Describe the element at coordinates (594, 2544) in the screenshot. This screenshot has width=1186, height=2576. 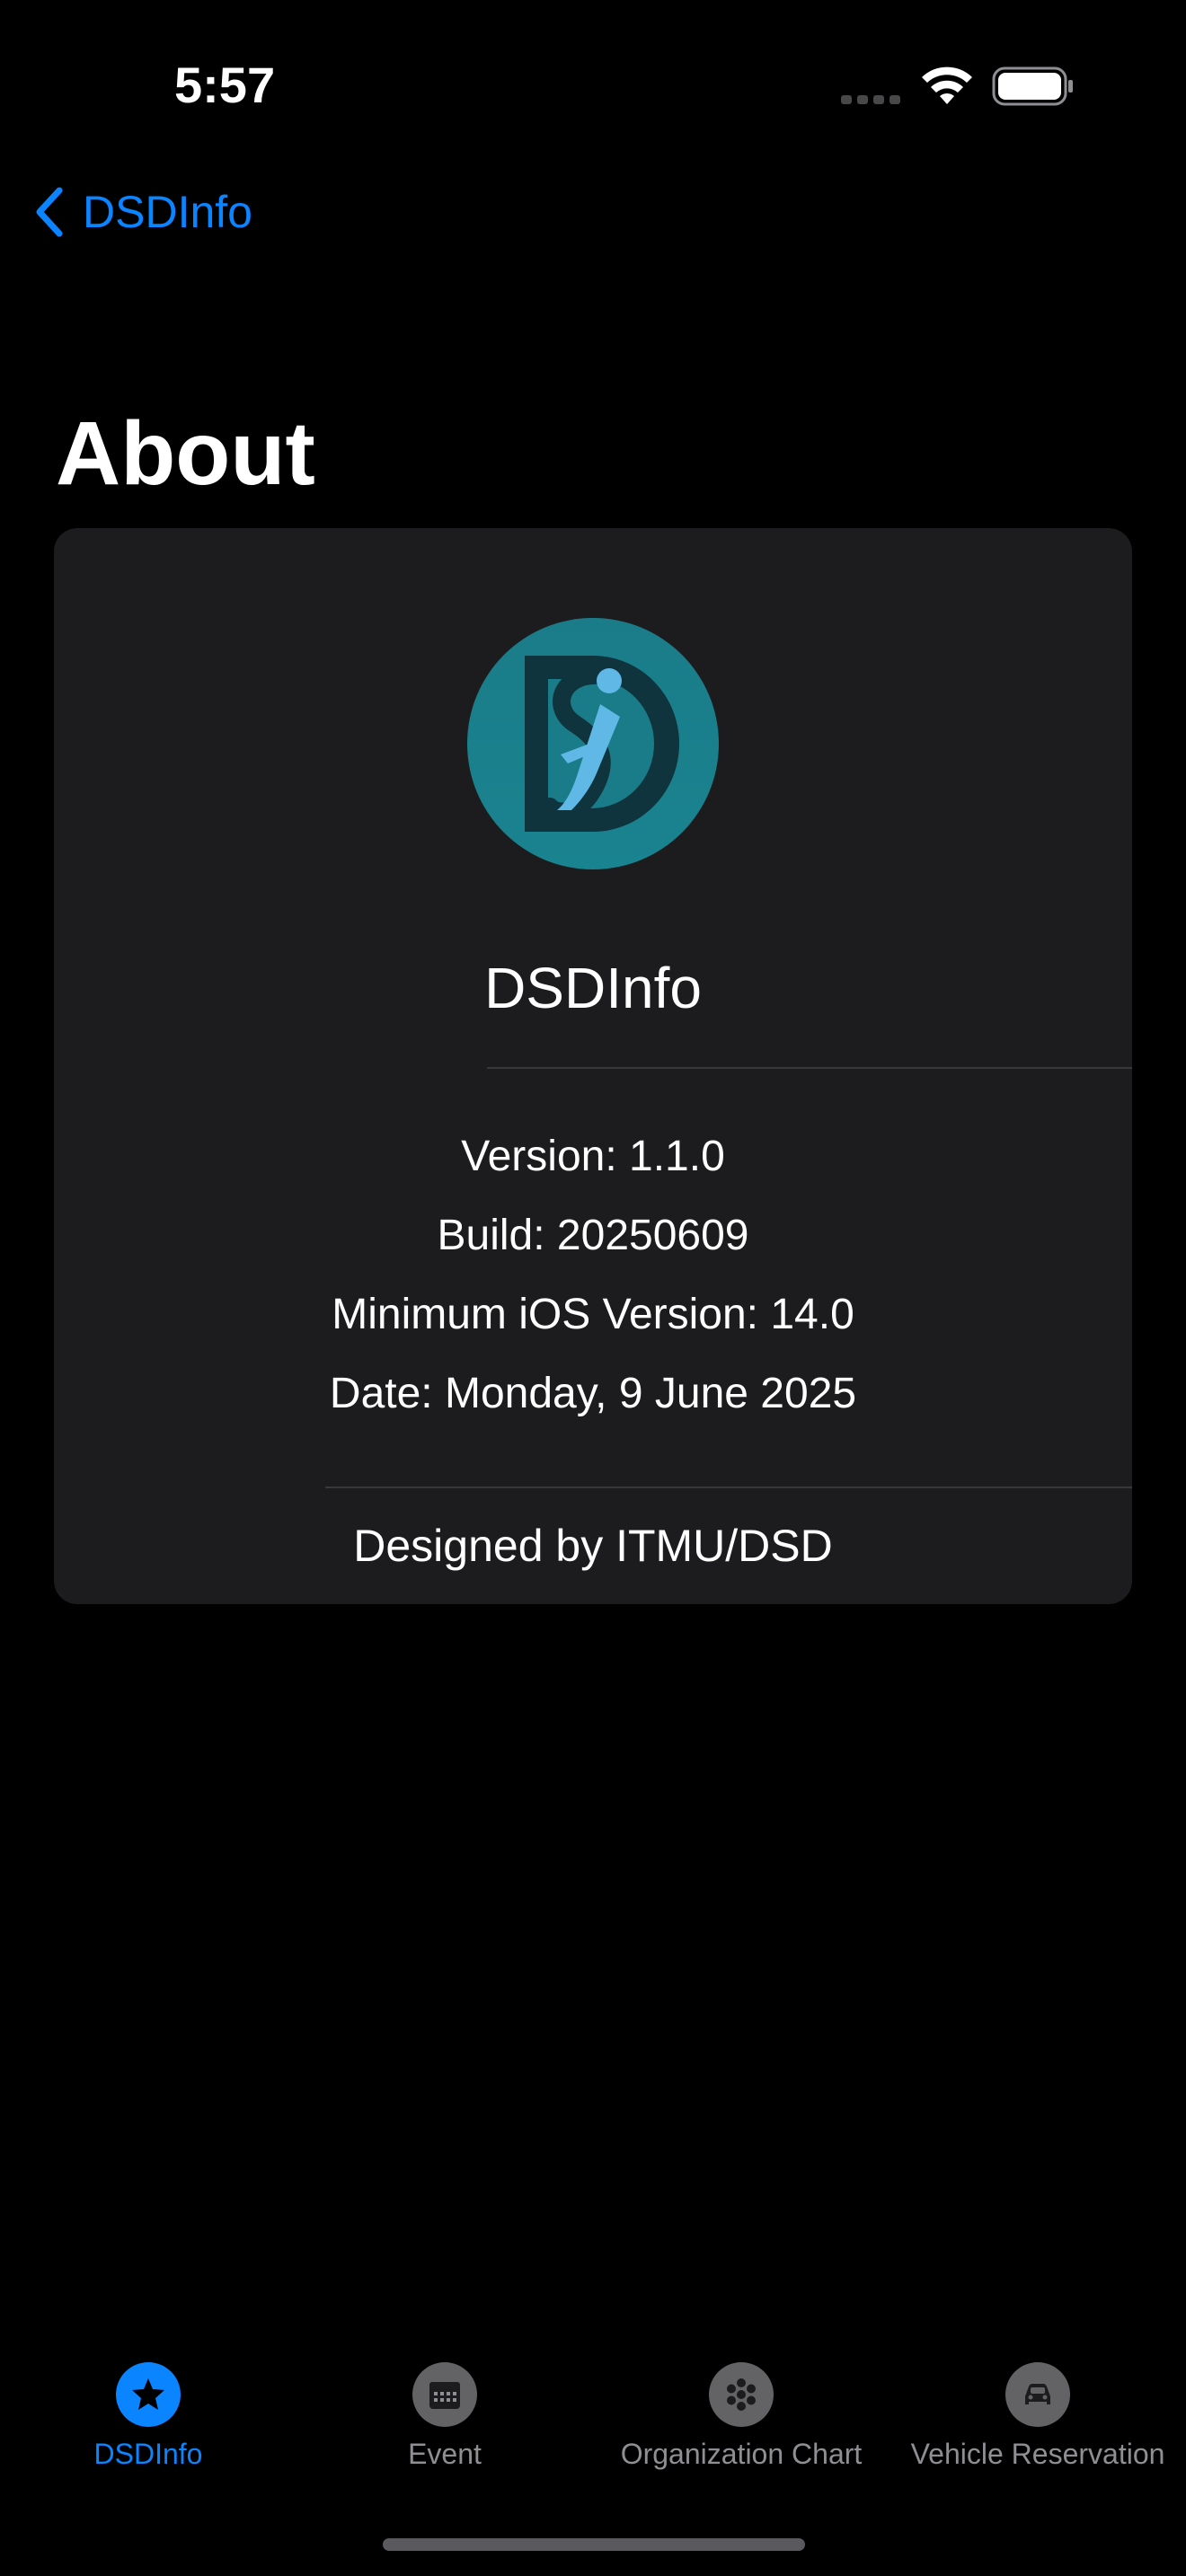
I see `home-indicator` at that location.